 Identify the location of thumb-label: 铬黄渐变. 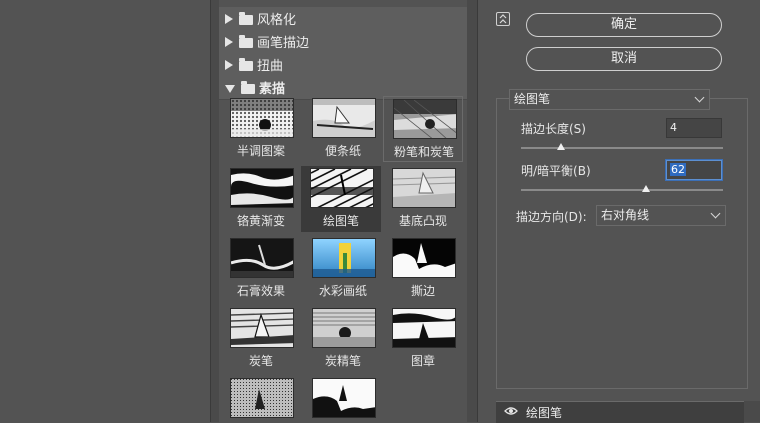
(260, 221).